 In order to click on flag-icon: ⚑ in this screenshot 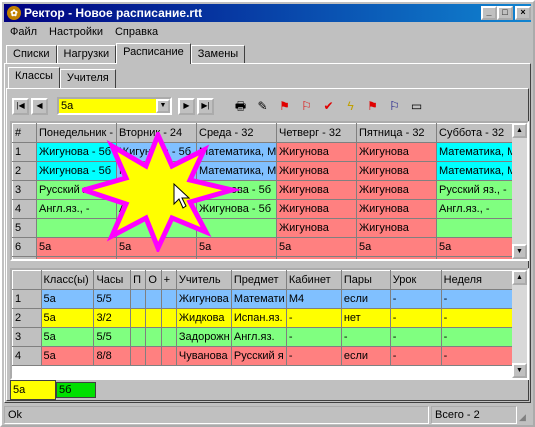, I will do `click(372, 106)`.